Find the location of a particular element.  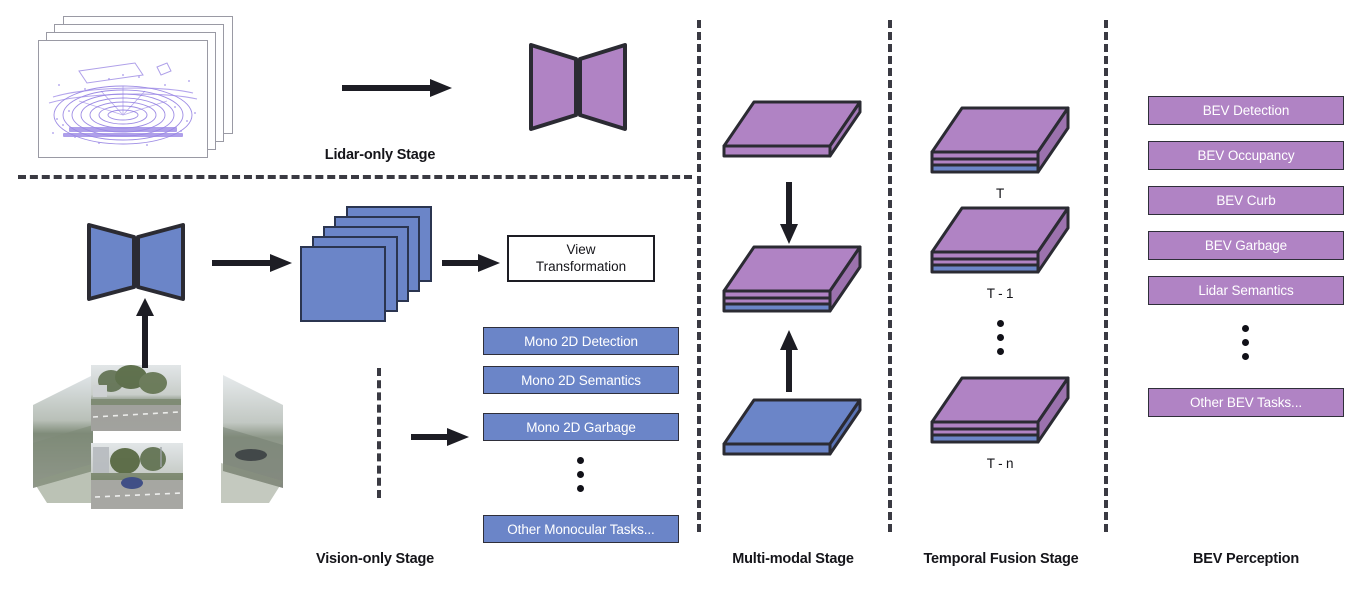

temporal-frame-label-T-n: T - n is located at coordinates (1000, 463).